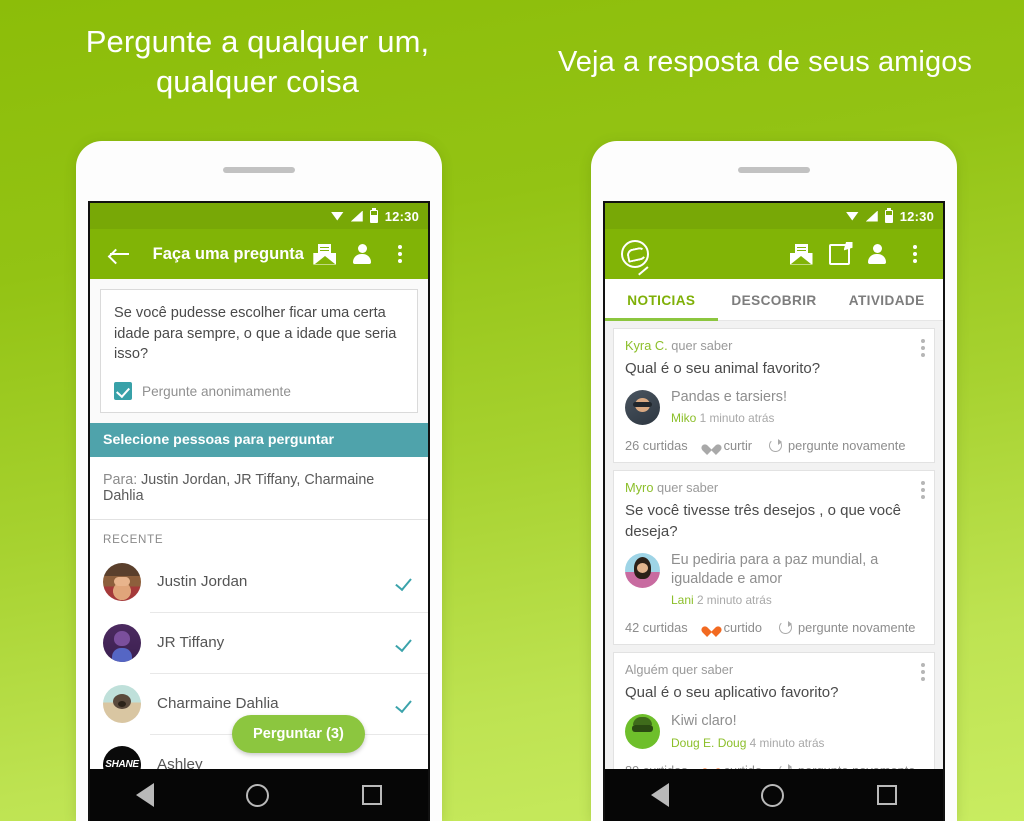 The width and height of the screenshot is (1024, 821). Describe the element at coordinates (216, 391) in the screenshot. I see `anonymous-label: Pergunte anonimamente` at that location.